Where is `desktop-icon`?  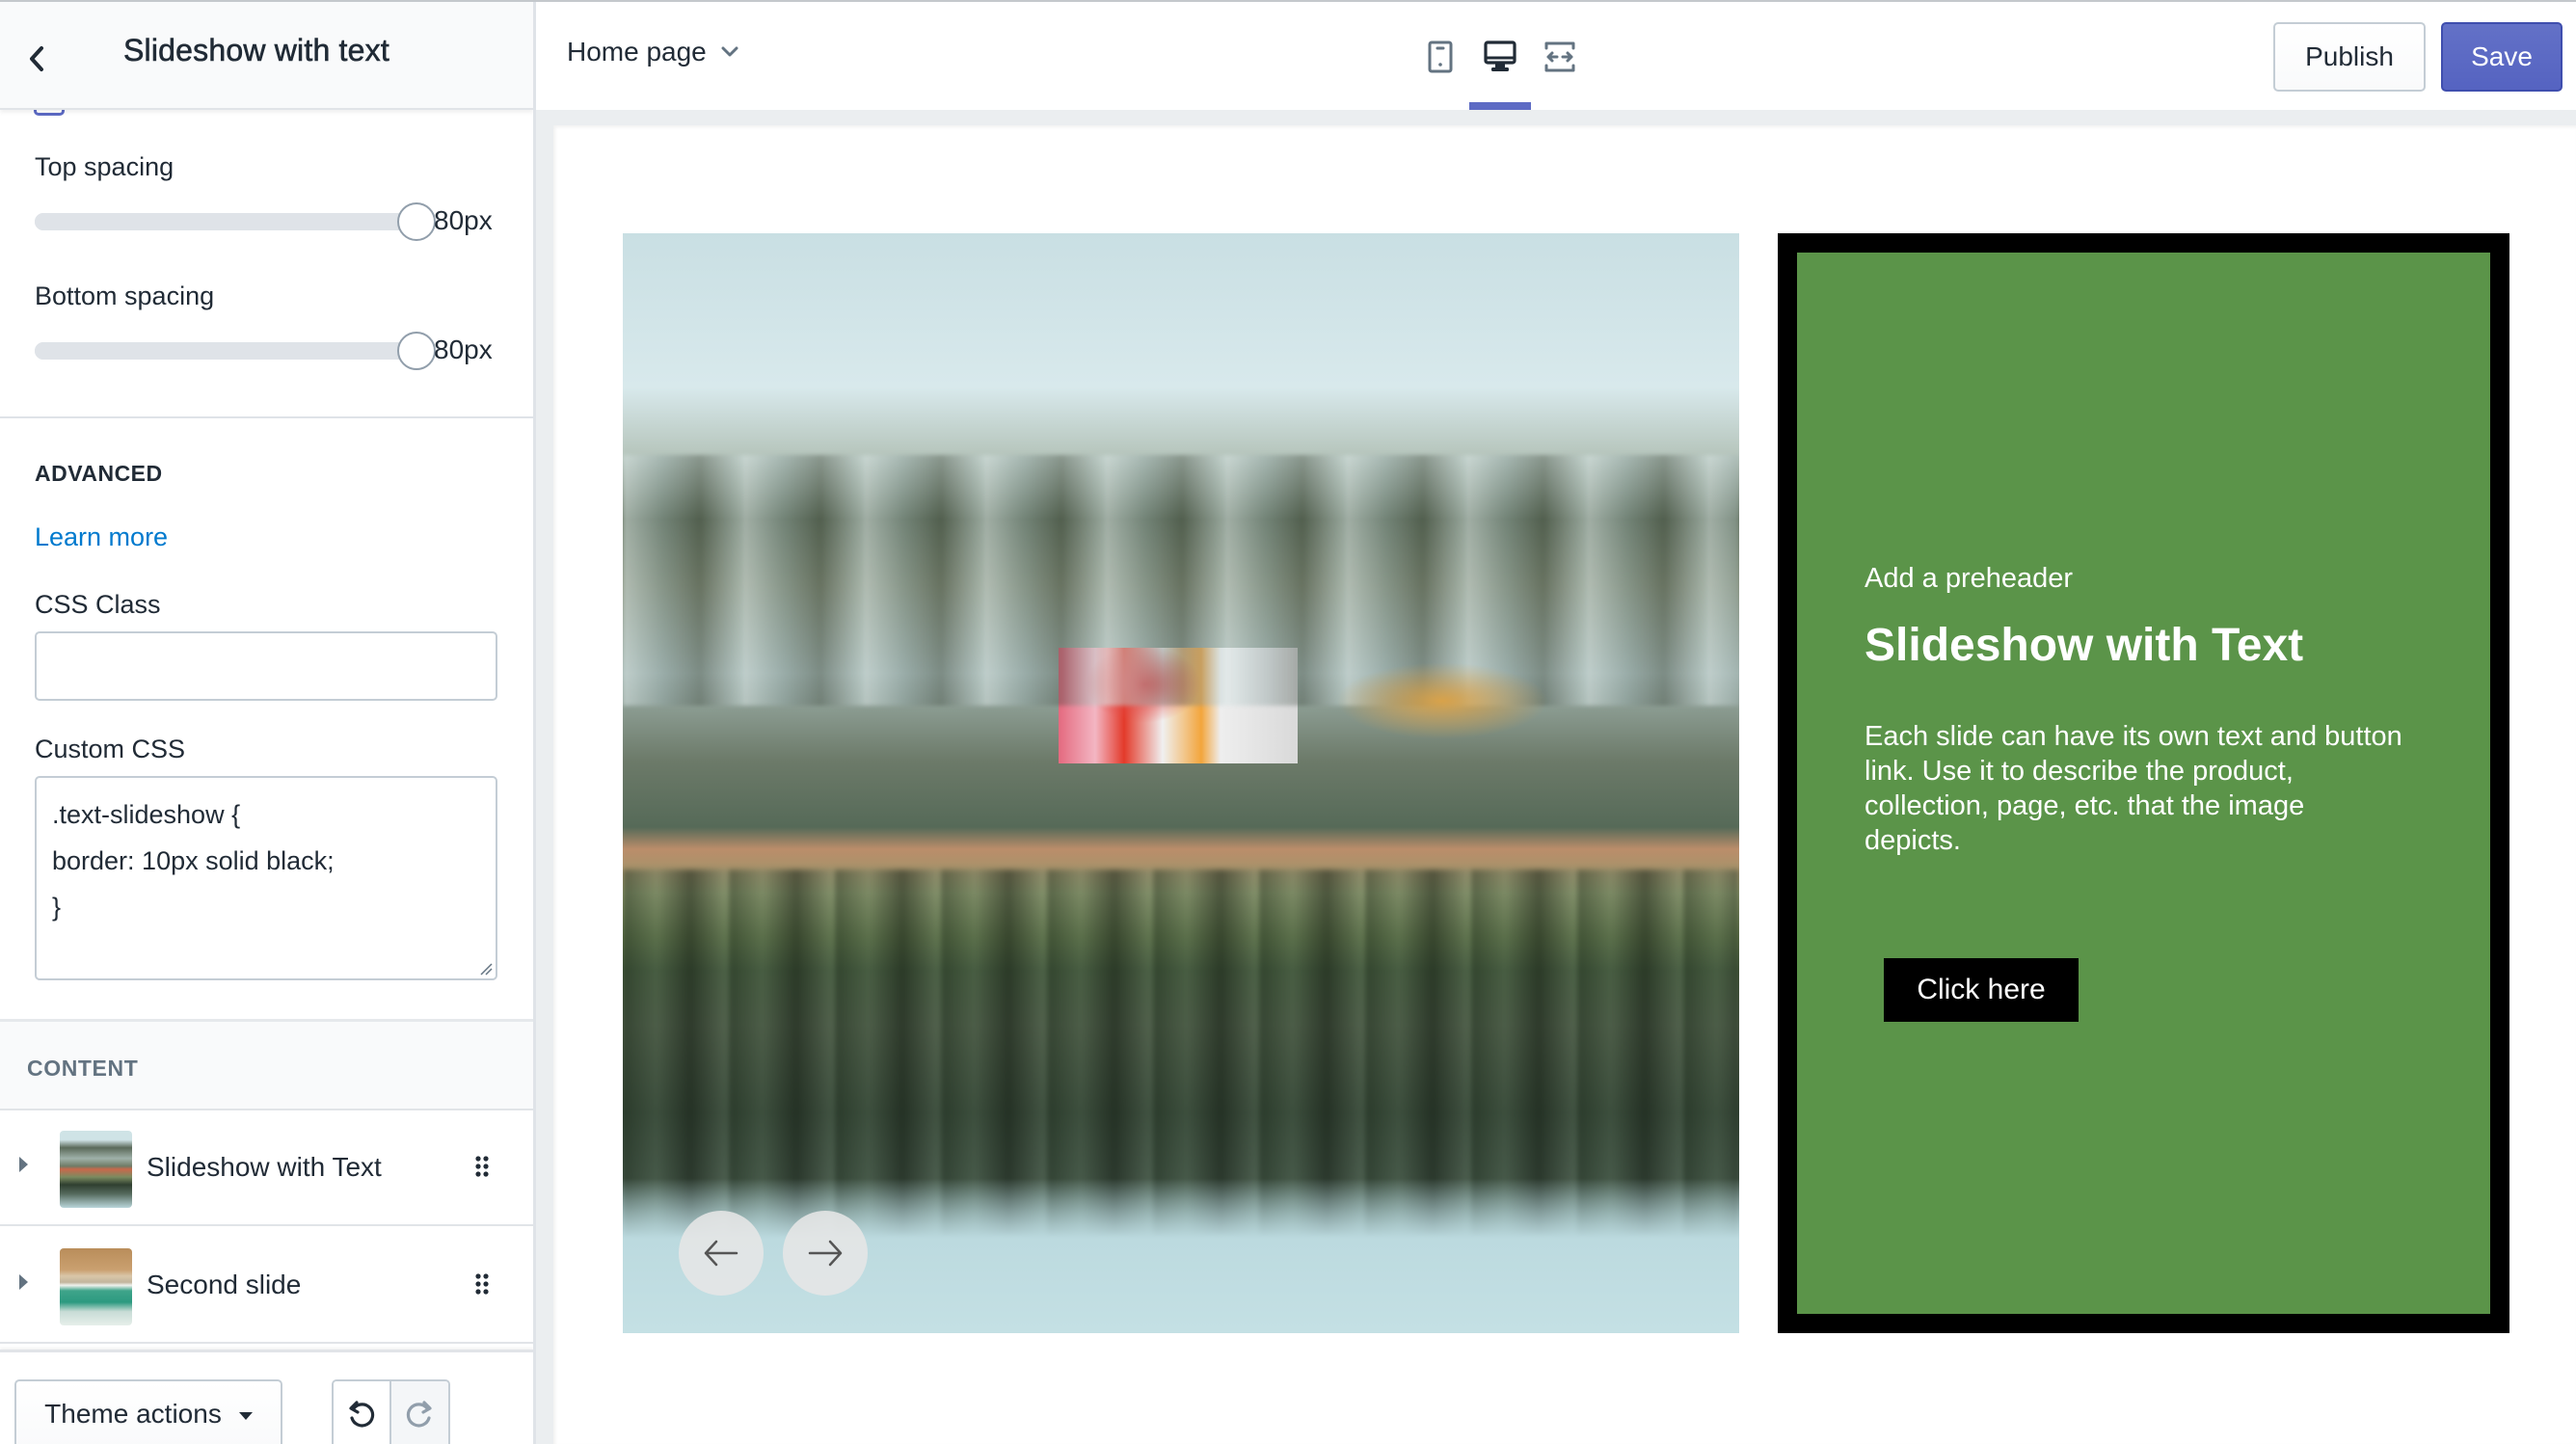
desktop-icon is located at coordinates (1500, 55).